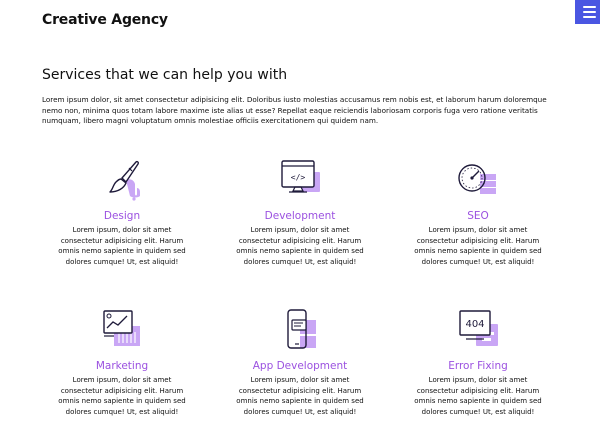 This screenshot has height=430, width=600. I want to click on hamburger-menu-icon, so click(589, 7).